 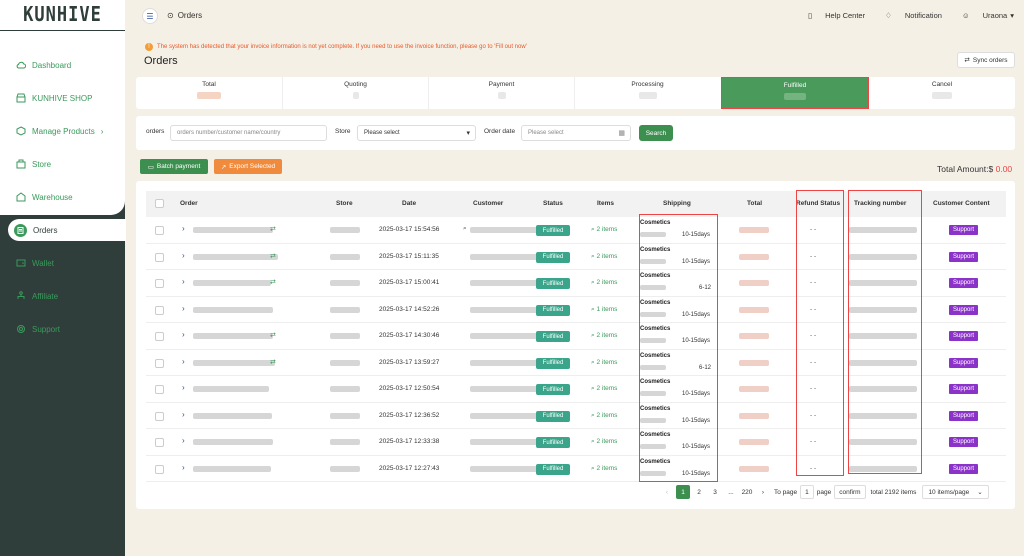 What do you see at coordinates (656, 133) in the screenshot?
I see `search-button: Search` at bounding box center [656, 133].